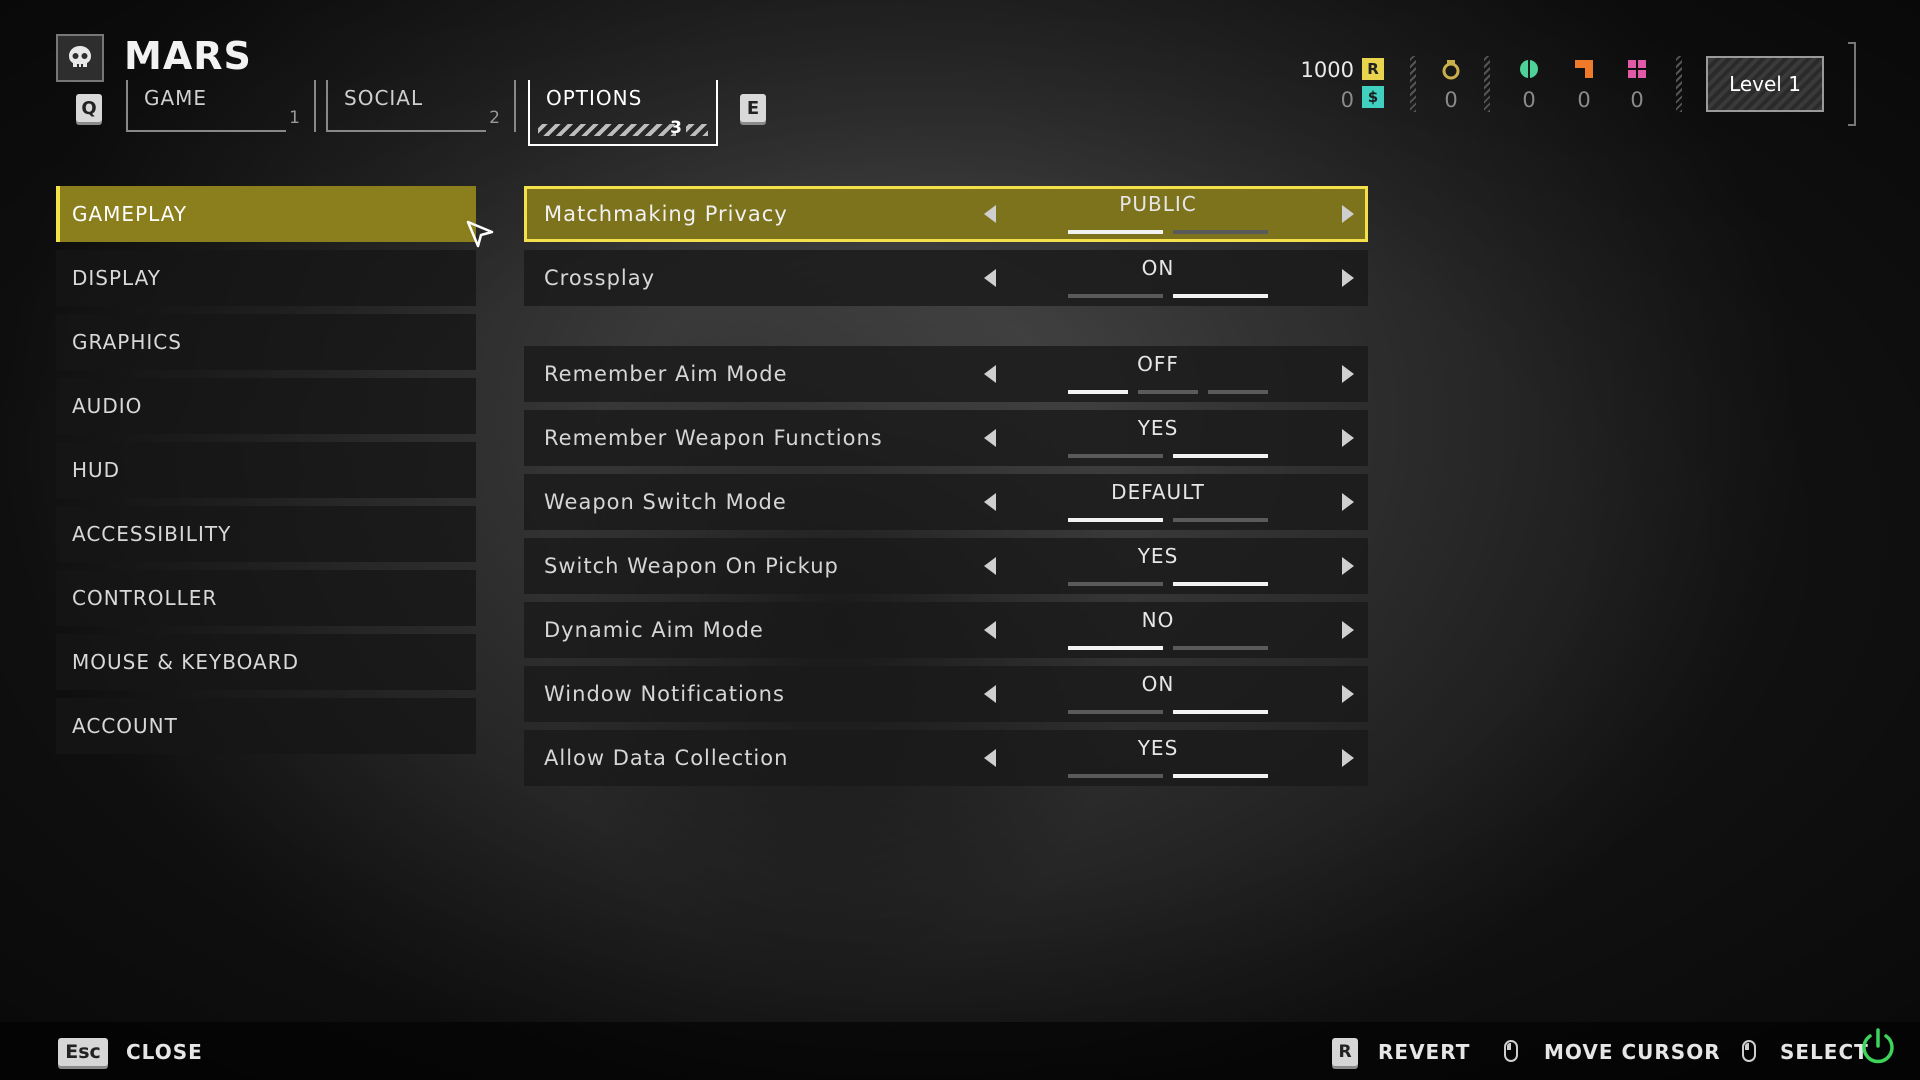 The width and height of the screenshot is (1920, 1080). Describe the element at coordinates (266, 278) in the screenshot. I see `menu-item-display: DISPLAY` at that location.